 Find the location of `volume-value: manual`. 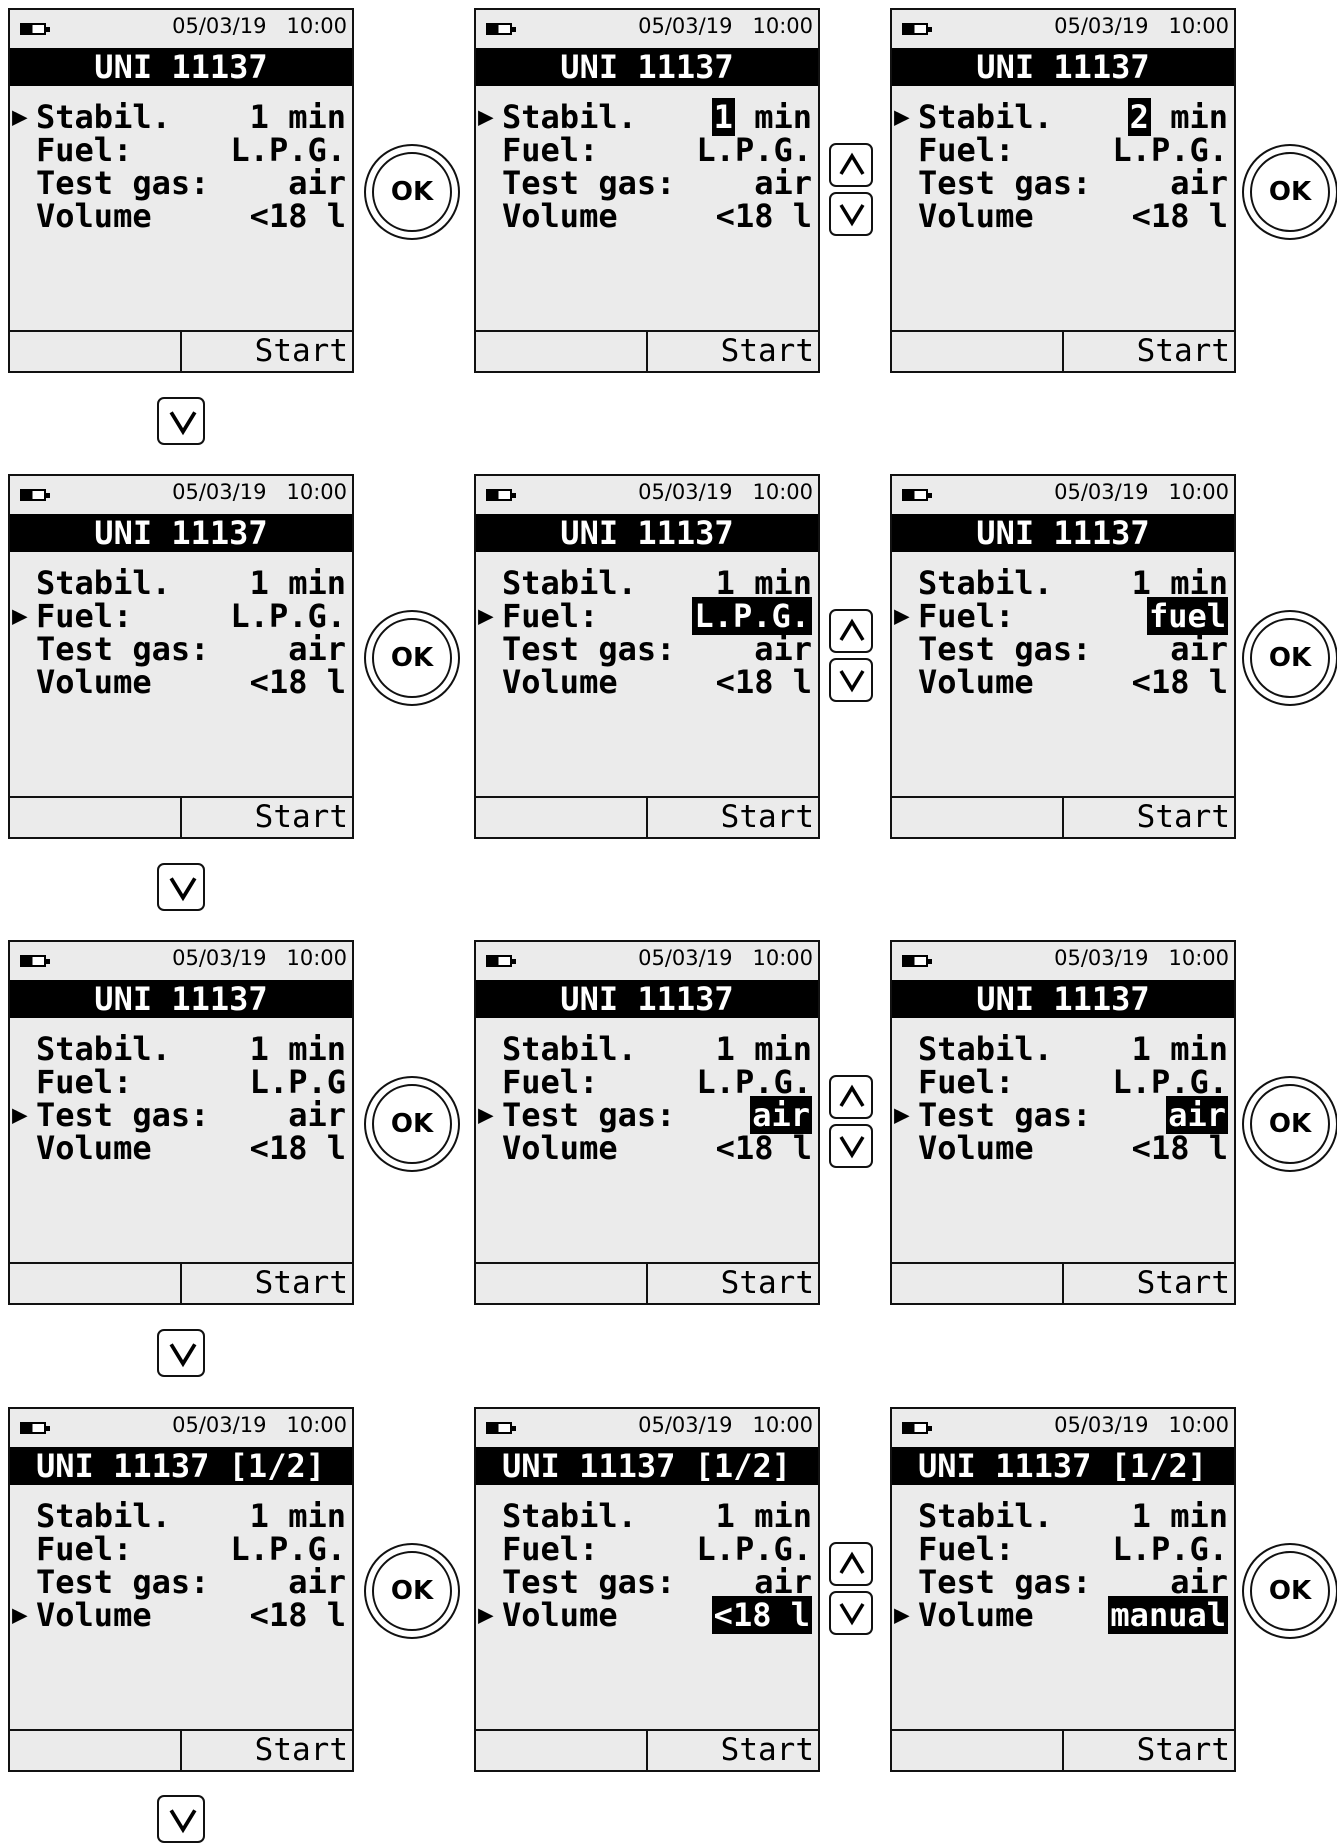

volume-value: manual is located at coordinates (1168, 1615).